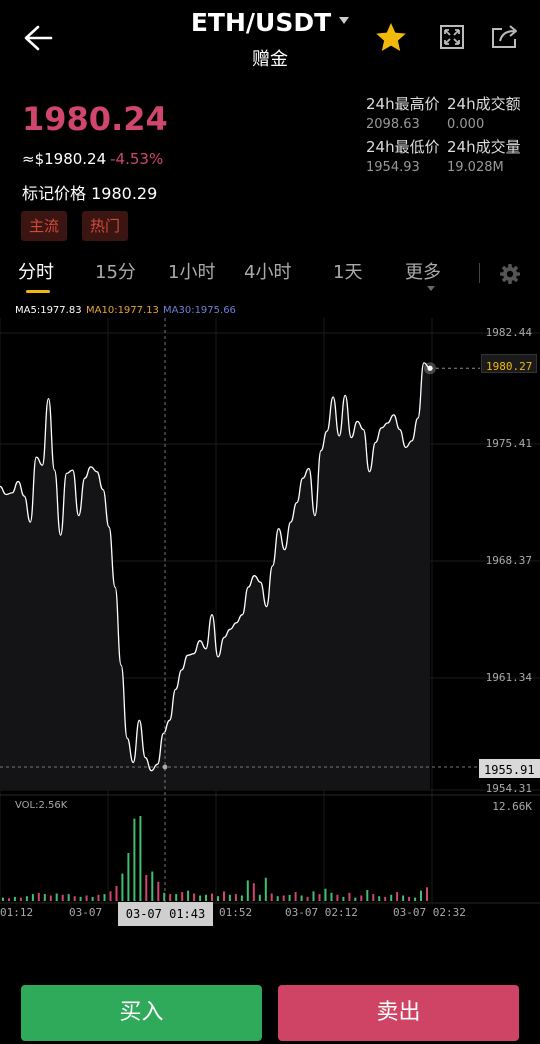 Image resolution: width=540 pixels, height=1044 pixels. What do you see at coordinates (423, 271) in the screenshot?
I see `tab-more: 更多` at bounding box center [423, 271].